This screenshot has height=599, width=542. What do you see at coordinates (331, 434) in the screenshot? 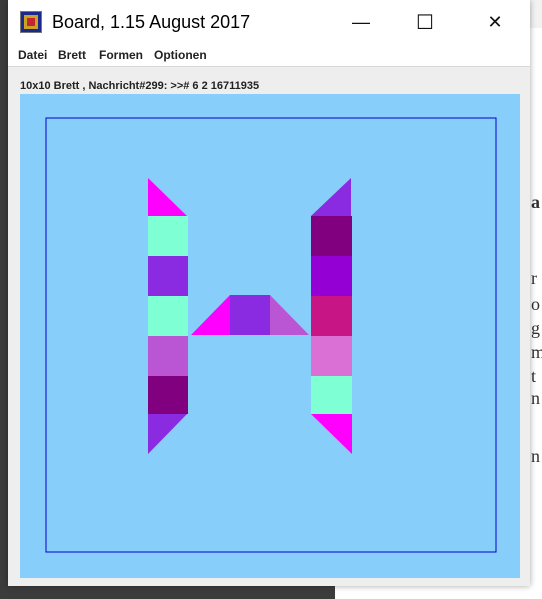
I see `right-bottom-triangle` at bounding box center [331, 434].